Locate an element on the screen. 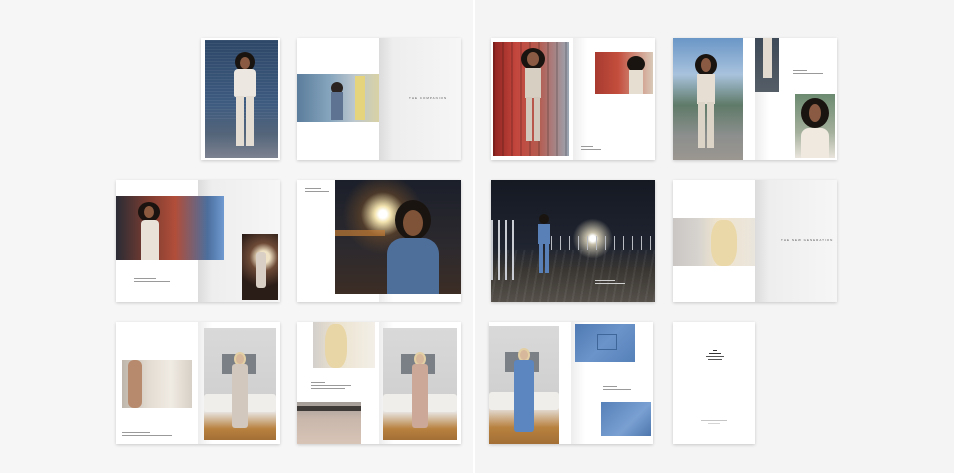  photo-cream-detail is located at coordinates (157, 384).